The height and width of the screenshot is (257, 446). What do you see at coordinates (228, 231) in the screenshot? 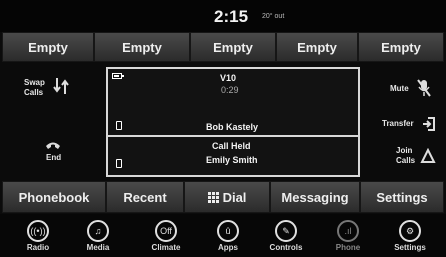
I see `apps-icon: û` at bounding box center [228, 231].